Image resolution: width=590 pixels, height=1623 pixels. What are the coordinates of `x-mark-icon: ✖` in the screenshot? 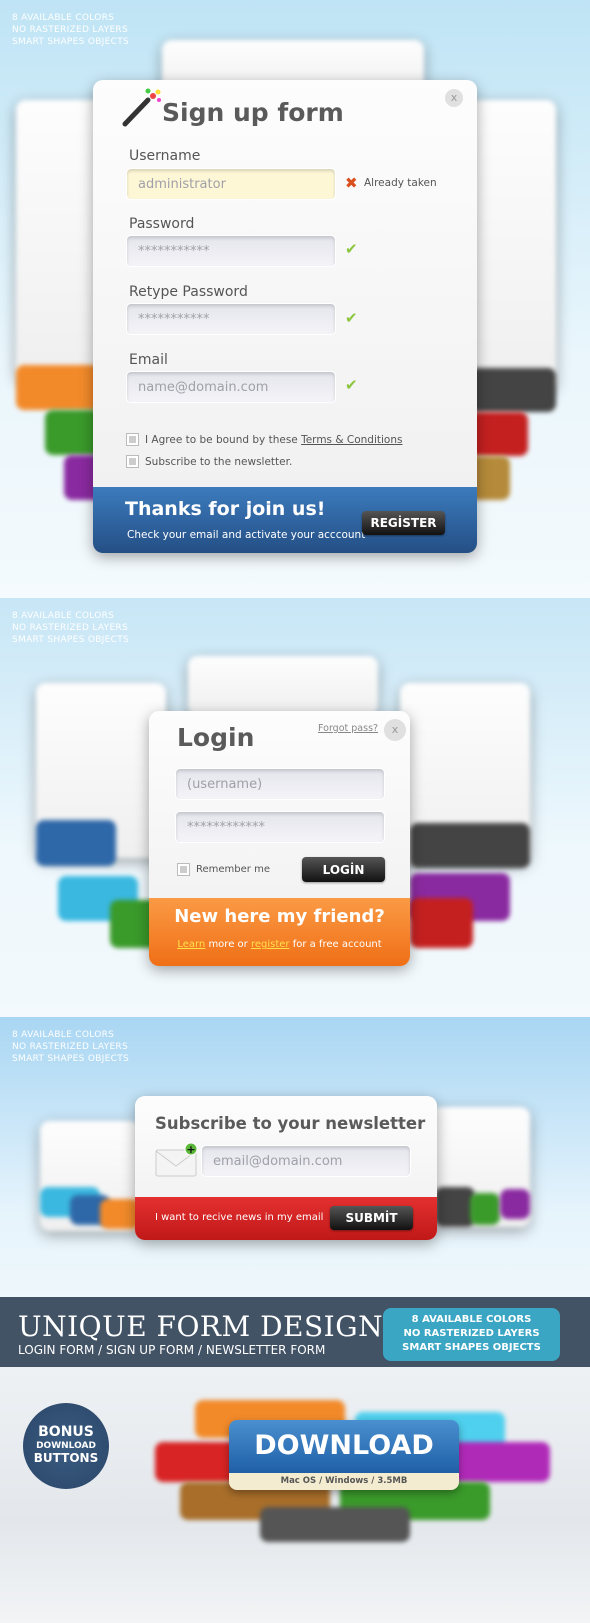 It's located at (351, 183).